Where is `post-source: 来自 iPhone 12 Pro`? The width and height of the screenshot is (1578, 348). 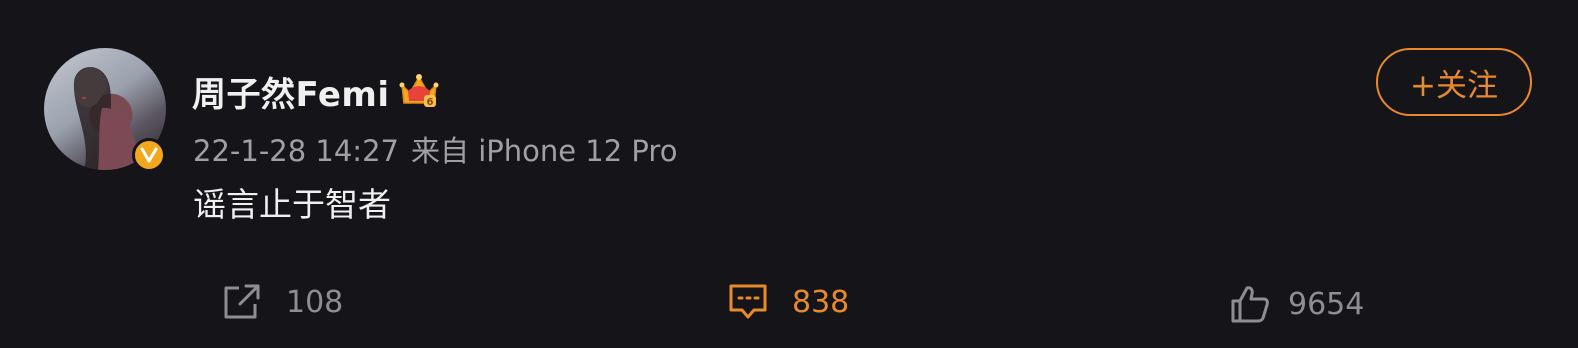 post-source: 来自 iPhone 12 Pro is located at coordinates (544, 151).